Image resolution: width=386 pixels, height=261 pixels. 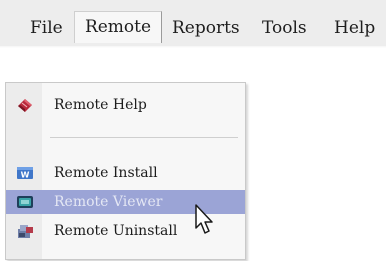 What do you see at coordinates (25, 202) in the screenshot?
I see `monitor-icon` at bounding box center [25, 202].